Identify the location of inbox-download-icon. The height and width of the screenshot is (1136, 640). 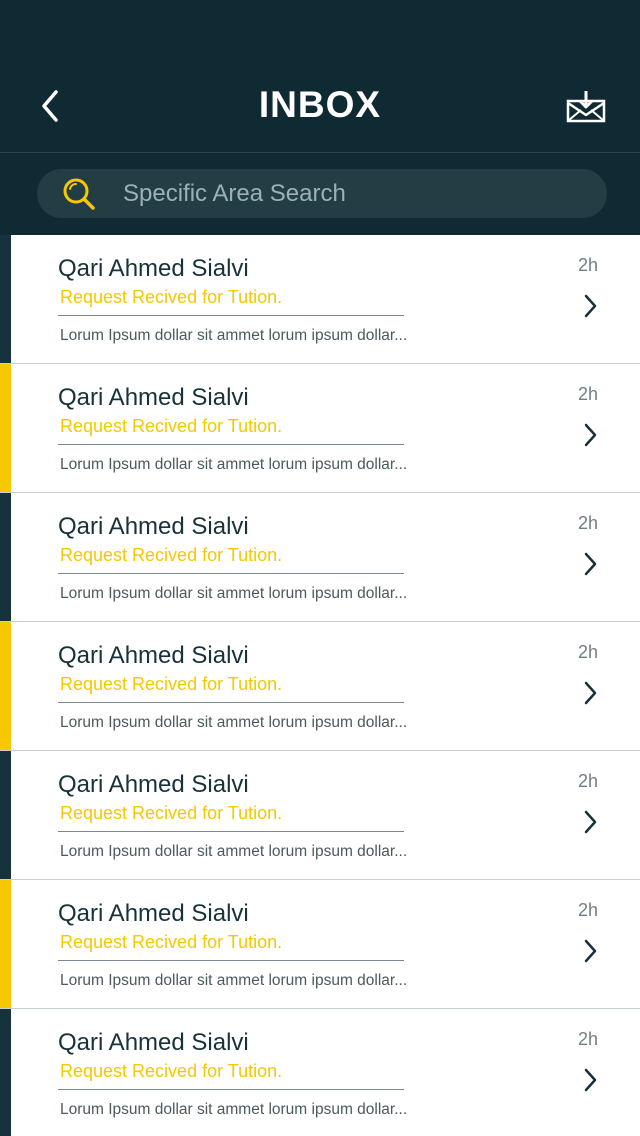
(586, 108).